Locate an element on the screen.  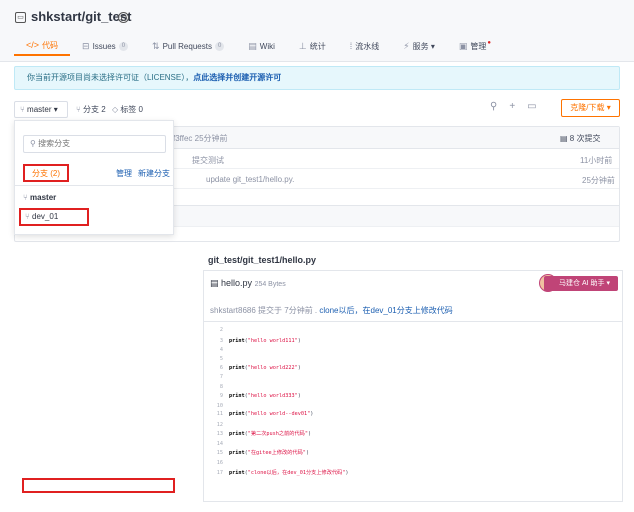
tab-label: Wiki is located at coordinates (267, 46).